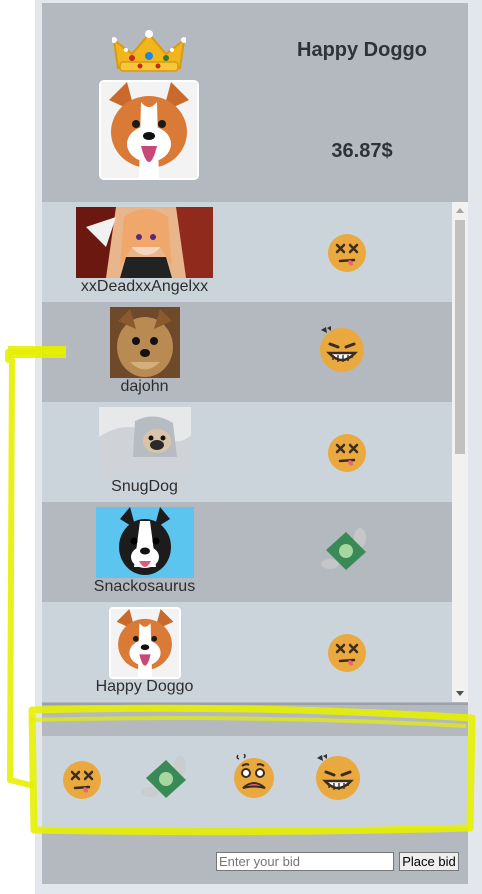  What do you see at coordinates (247, 552) in the screenshot?
I see `list-item: Snackosaurus` at bounding box center [247, 552].